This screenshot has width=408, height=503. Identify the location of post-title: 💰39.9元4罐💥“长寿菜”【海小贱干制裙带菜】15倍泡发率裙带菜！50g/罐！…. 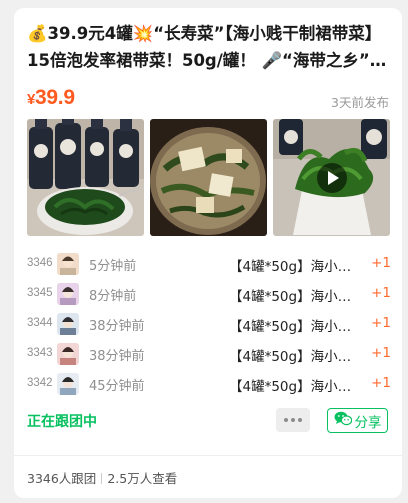
(207, 47).